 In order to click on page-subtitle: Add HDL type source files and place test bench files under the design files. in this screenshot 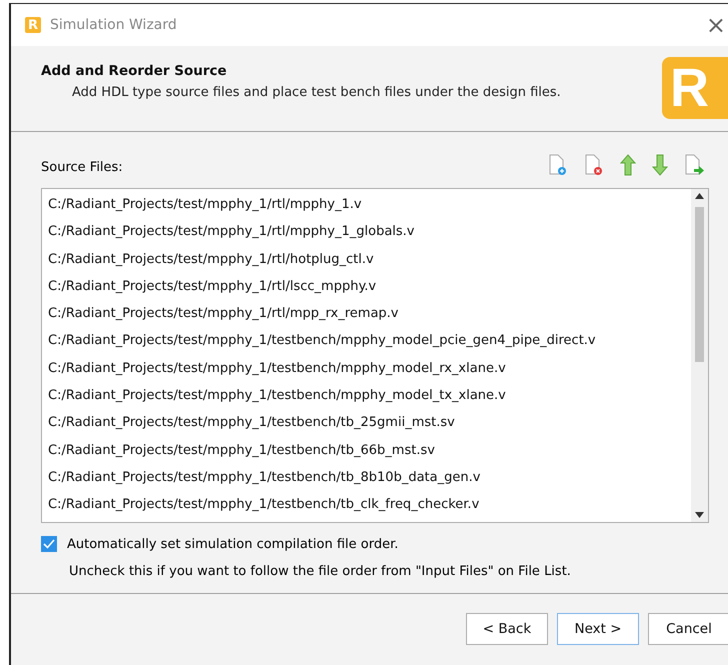, I will do `click(316, 92)`.